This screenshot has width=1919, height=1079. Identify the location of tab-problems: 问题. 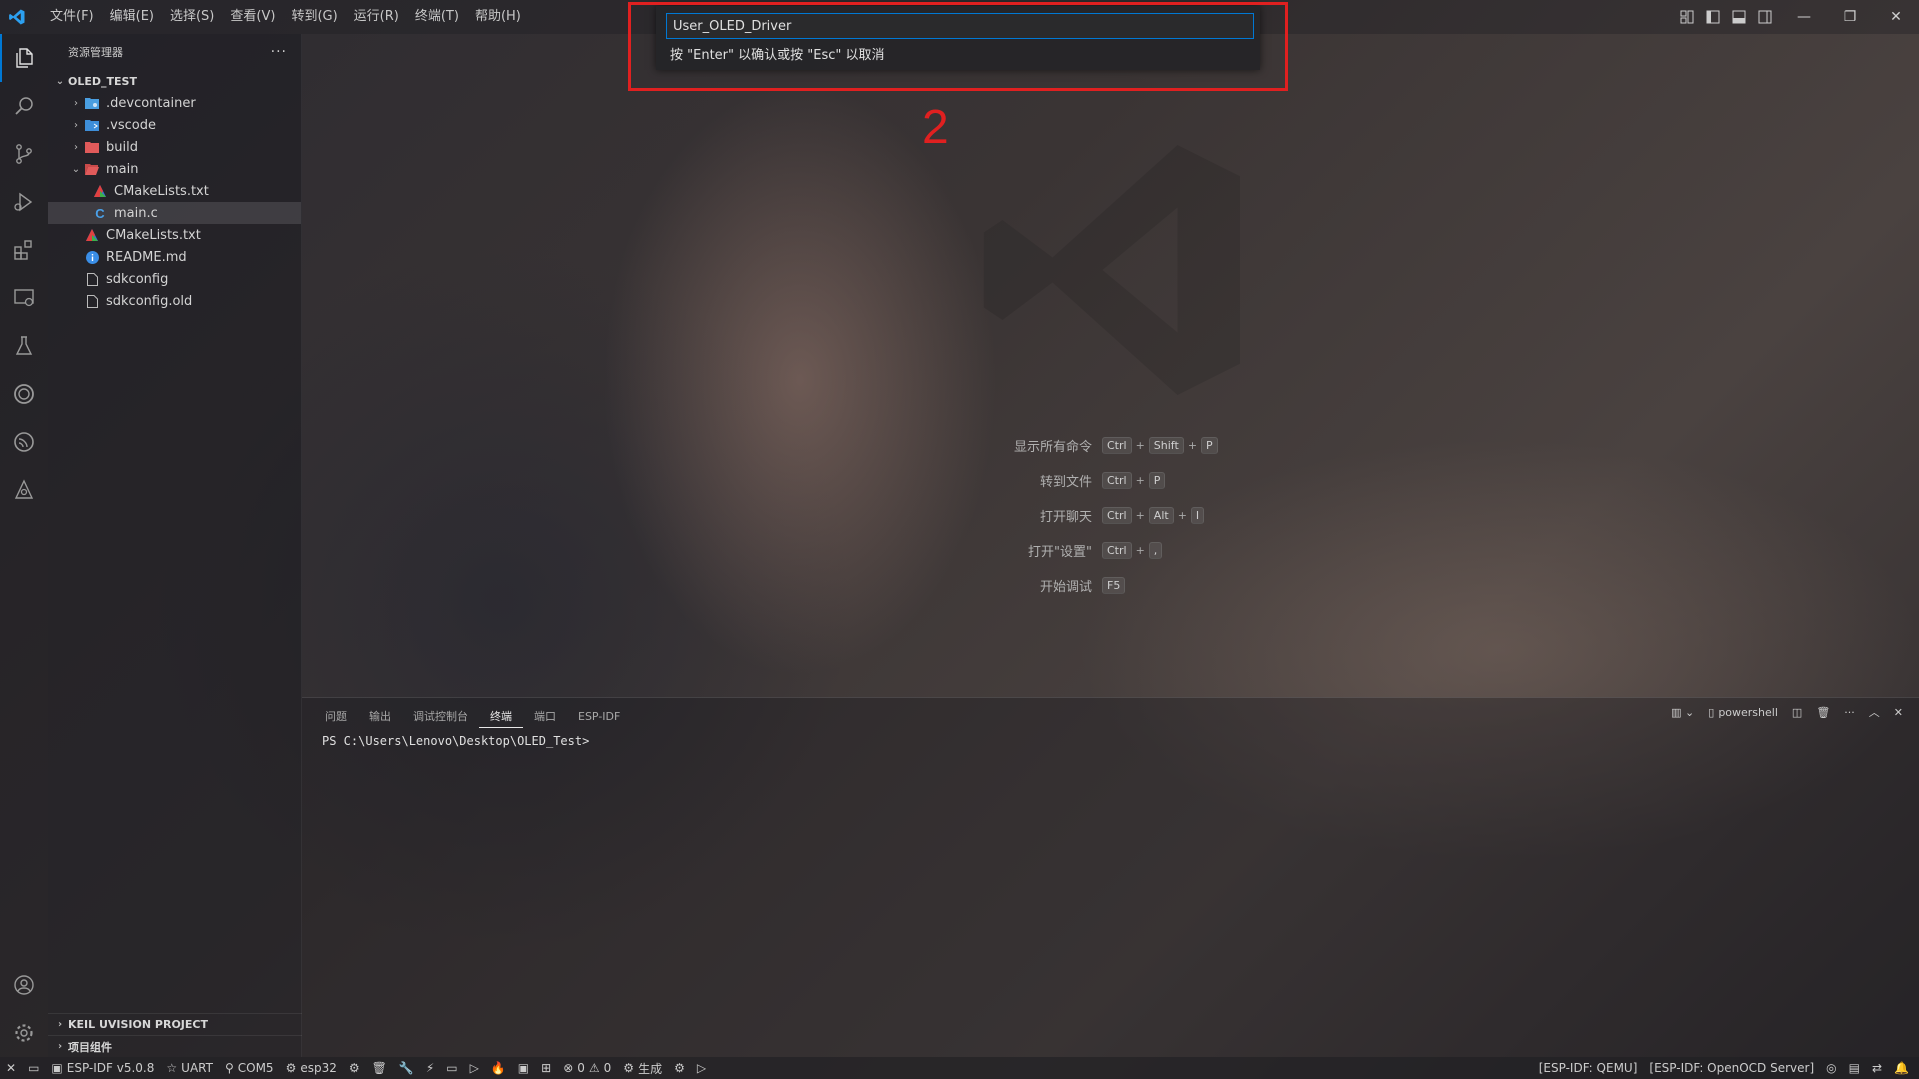
(336, 717).